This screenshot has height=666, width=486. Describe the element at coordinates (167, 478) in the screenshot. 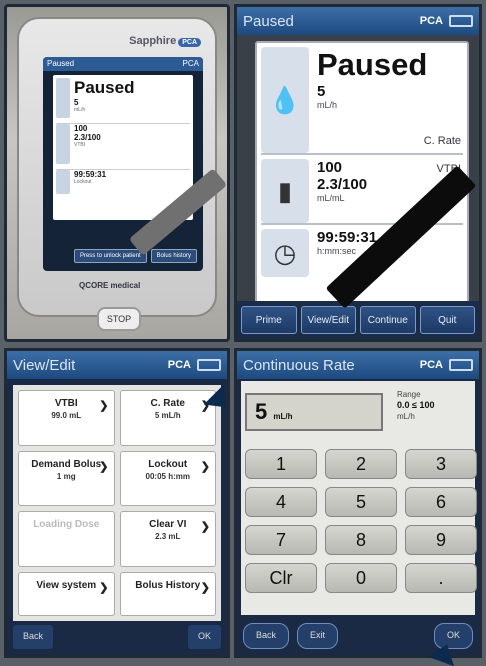

I see `lockout-cell: Lockout 00:05 h:mm ❯` at that location.